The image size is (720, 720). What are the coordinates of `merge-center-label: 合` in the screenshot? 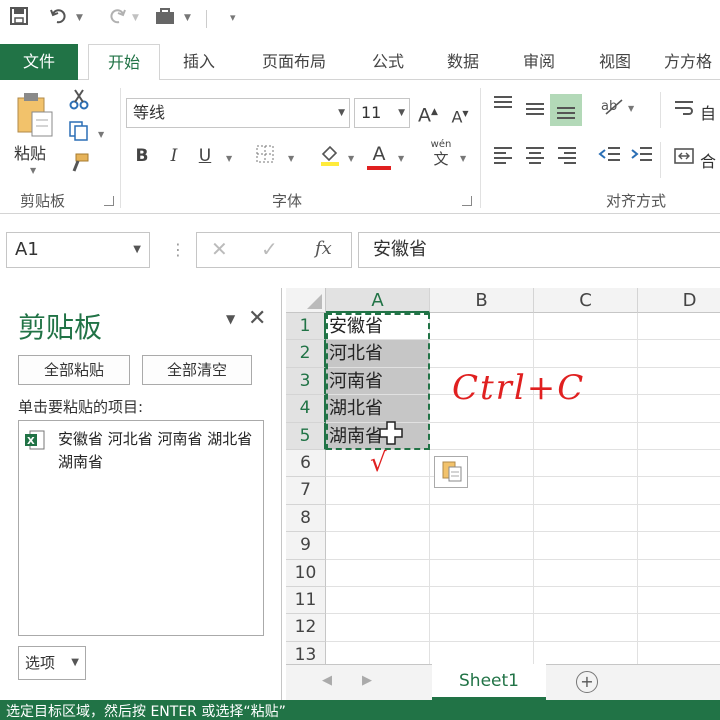 It's located at (708, 160).